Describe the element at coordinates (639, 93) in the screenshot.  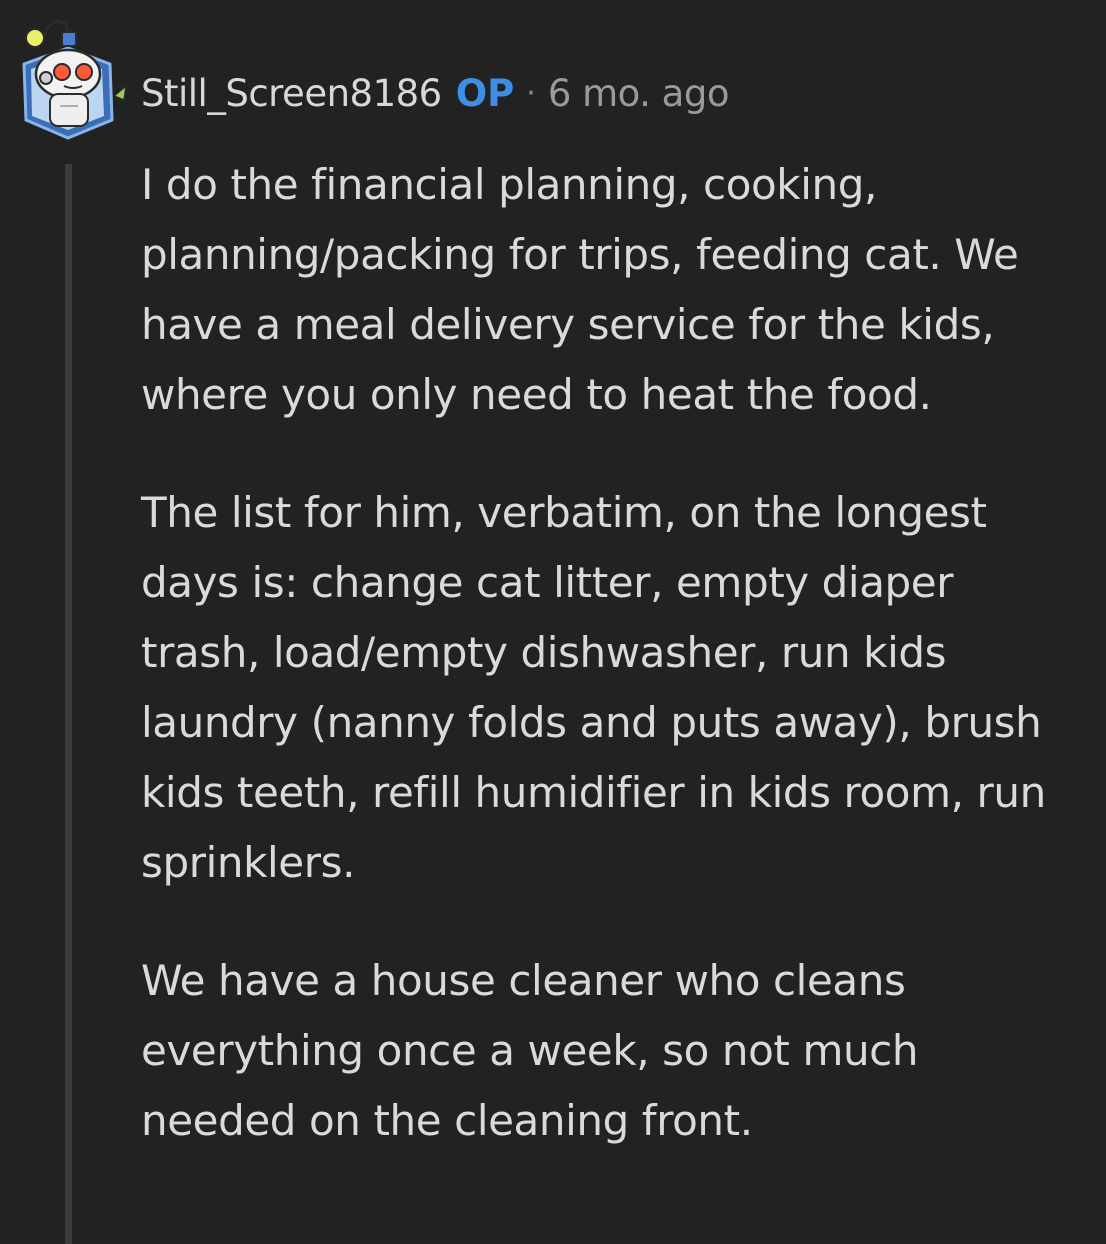
I see `comment-timestamp: 6 mo. ago` at that location.